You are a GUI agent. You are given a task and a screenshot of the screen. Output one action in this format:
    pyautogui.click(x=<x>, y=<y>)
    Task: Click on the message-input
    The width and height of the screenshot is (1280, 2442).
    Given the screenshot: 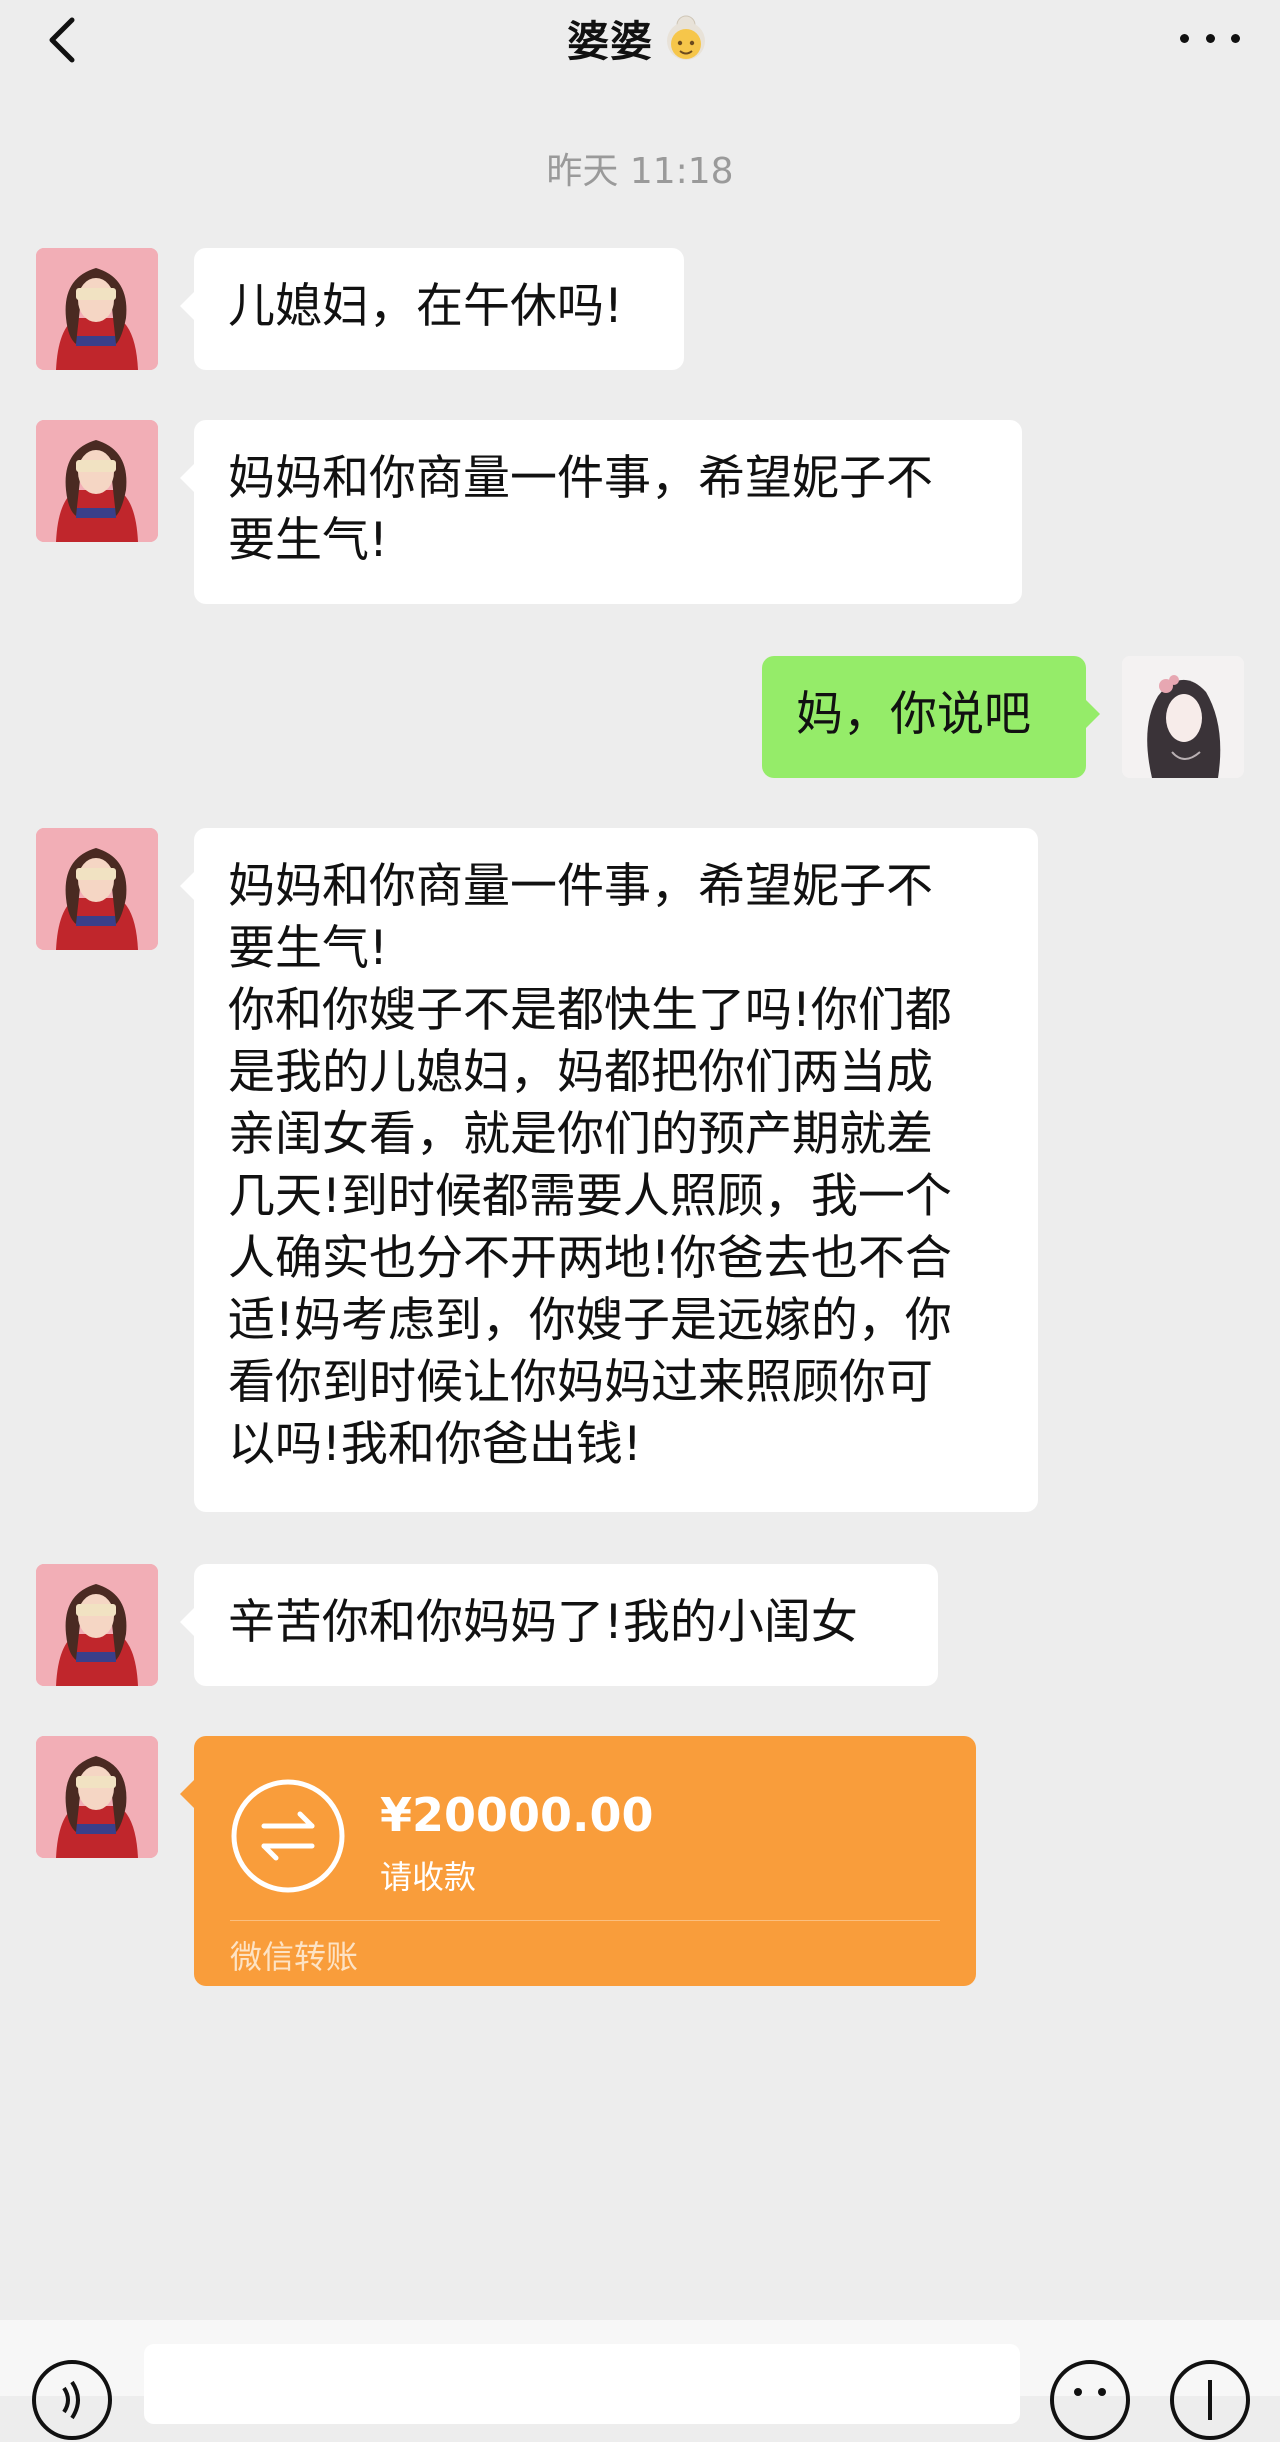 What is the action you would take?
    pyautogui.click(x=582, y=2384)
    